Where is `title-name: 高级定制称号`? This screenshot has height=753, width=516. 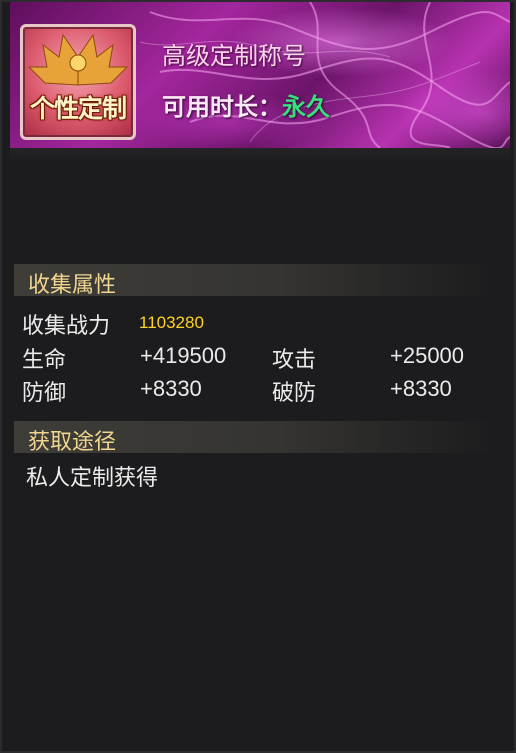 title-name: 高级定制称号 is located at coordinates (234, 56).